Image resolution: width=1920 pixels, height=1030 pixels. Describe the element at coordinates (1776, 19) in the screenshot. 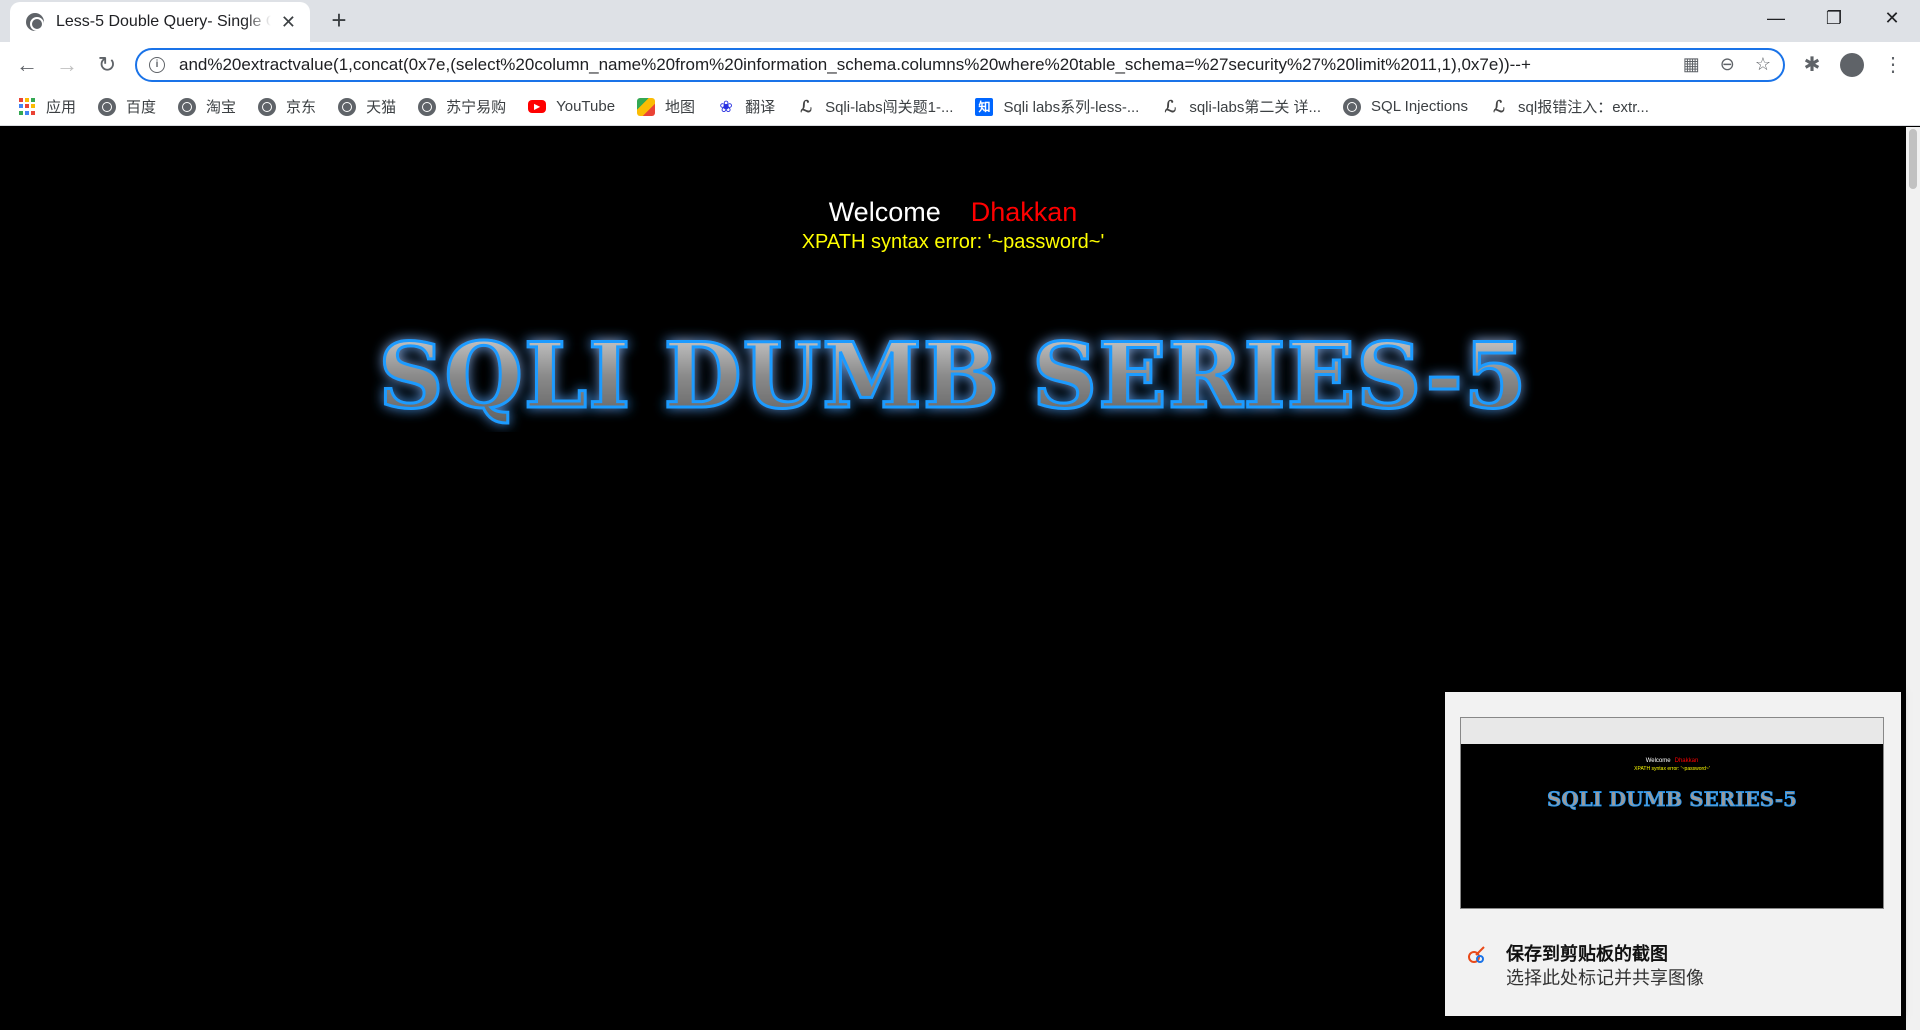

I see `minimize-button: —` at that location.